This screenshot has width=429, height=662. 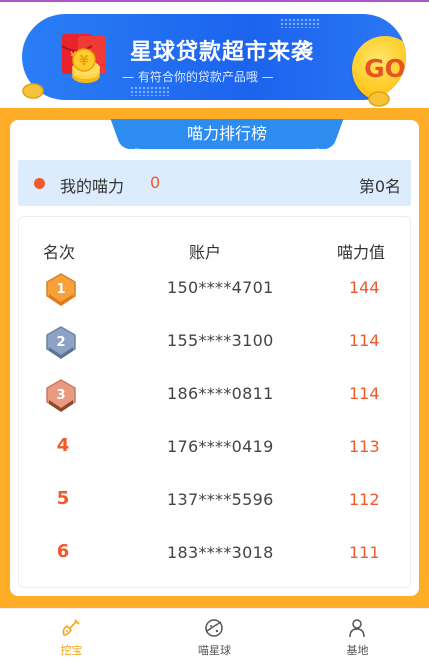 I want to click on rank-number: 6, so click(x=63, y=551).